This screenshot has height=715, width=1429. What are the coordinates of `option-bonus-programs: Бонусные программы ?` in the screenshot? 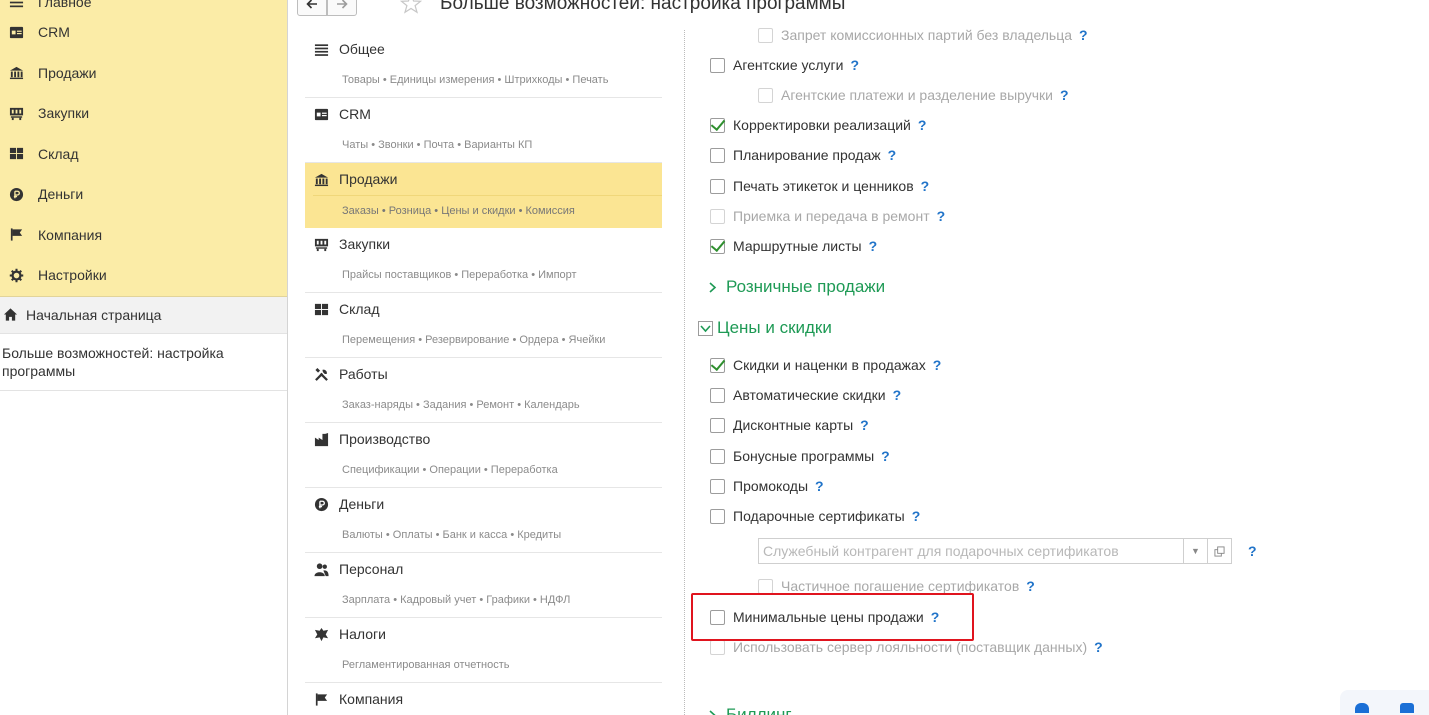 It's located at (800, 456).